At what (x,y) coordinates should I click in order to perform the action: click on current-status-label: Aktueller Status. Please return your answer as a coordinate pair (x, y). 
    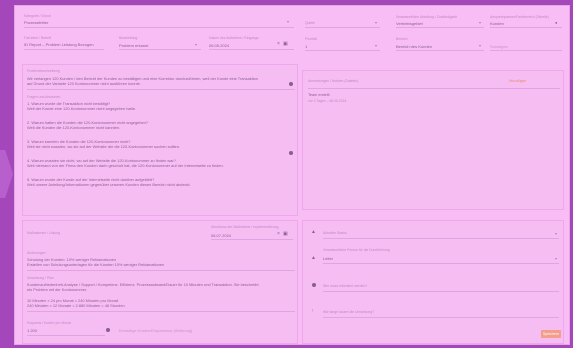
    Looking at the image, I should click on (335, 233).